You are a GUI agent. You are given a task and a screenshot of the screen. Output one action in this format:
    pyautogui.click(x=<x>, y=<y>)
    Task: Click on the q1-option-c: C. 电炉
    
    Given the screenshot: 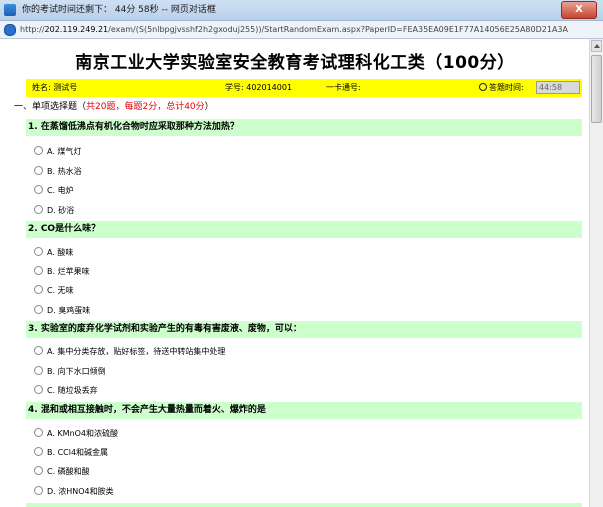 What is the action you would take?
    pyautogui.click(x=54, y=191)
    